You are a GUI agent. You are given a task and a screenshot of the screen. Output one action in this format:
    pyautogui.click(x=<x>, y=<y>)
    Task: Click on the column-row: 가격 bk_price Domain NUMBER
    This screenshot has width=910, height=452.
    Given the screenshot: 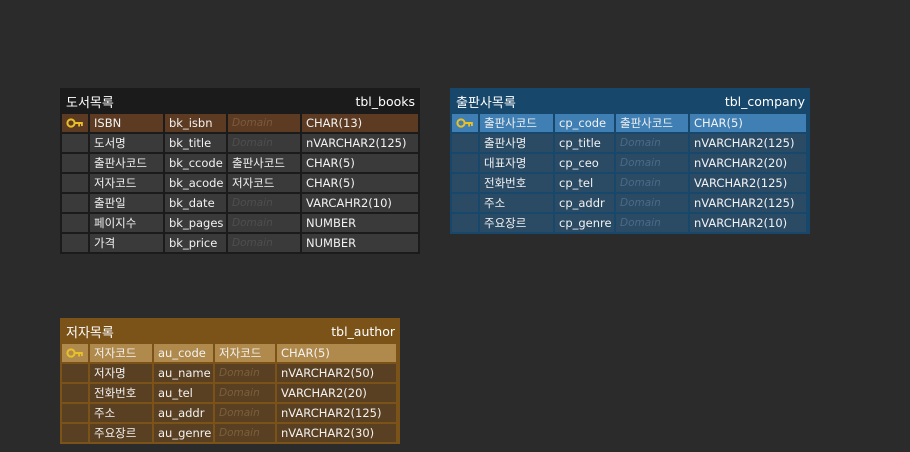 What is the action you would take?
    pyautogui.click(x=240, y=243)
    